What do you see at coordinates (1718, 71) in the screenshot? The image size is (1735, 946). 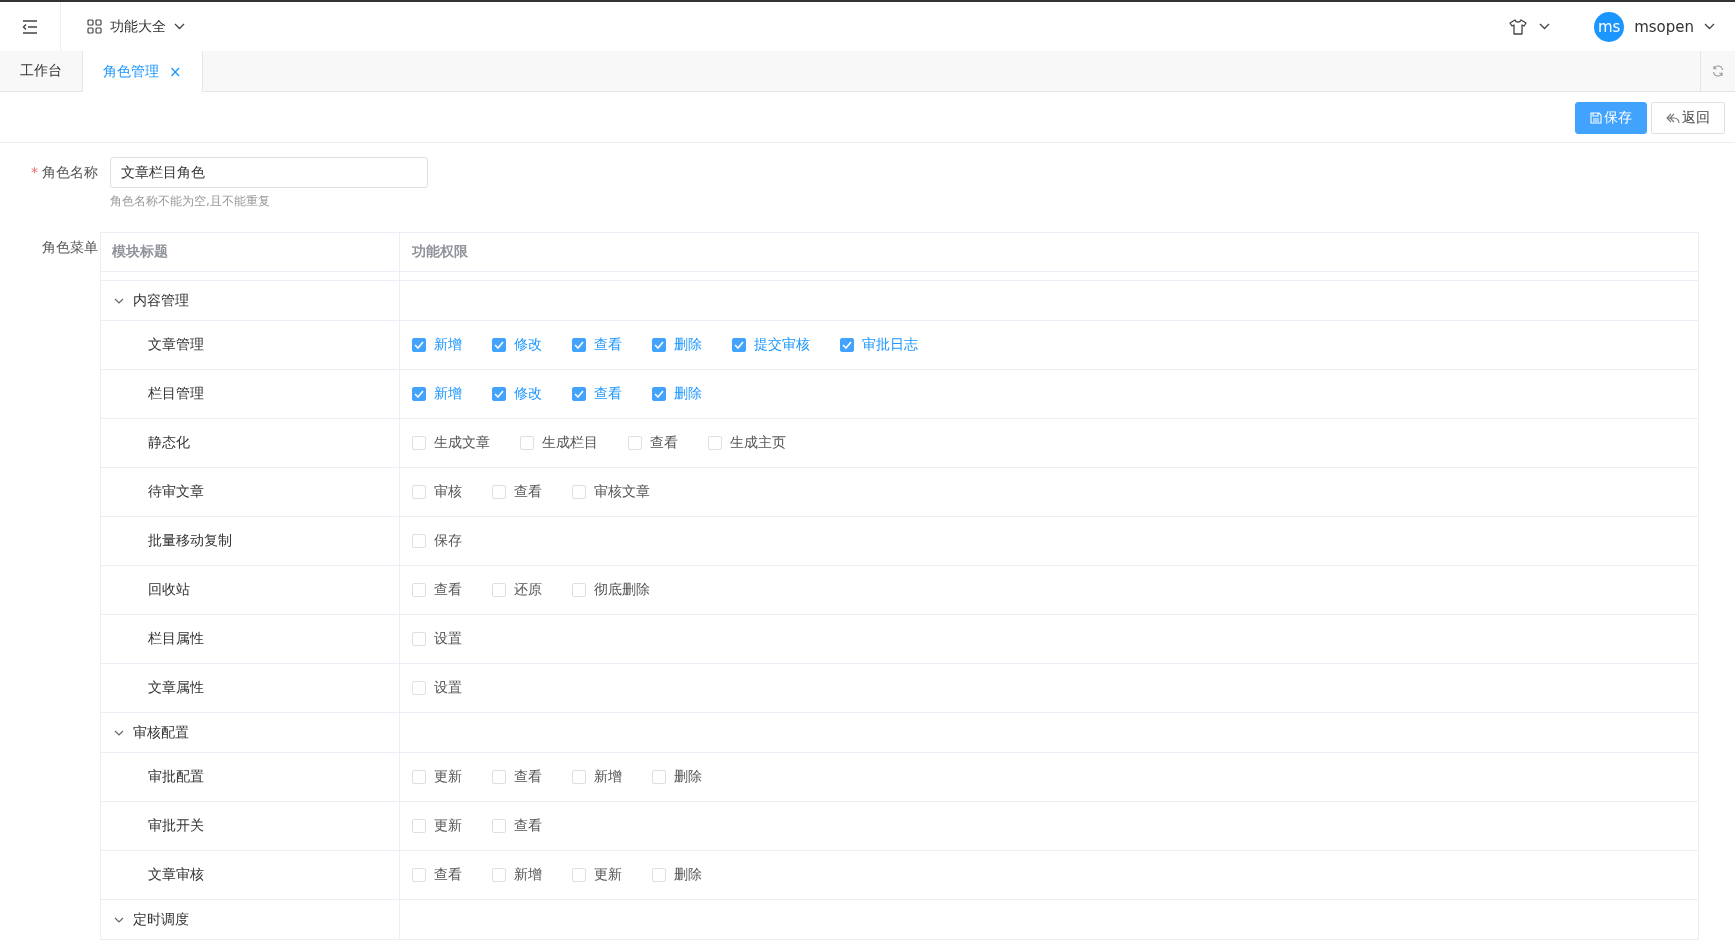 I see `refresh-icon` at bounding box center [1718, 71].